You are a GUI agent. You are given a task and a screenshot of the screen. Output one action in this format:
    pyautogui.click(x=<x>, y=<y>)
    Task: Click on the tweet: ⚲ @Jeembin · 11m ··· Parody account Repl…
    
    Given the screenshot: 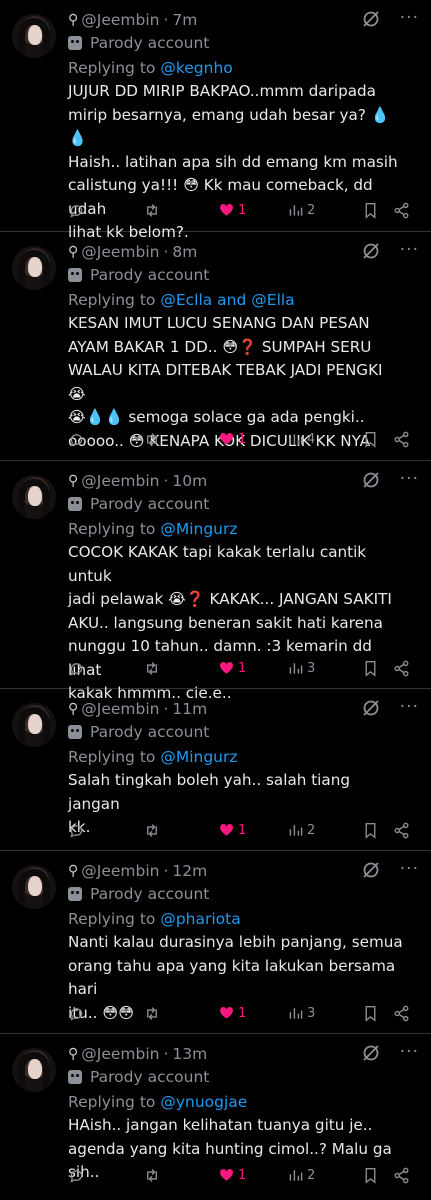 What is the action you would take?
    pyautogui.click(x=215, y=770)
    